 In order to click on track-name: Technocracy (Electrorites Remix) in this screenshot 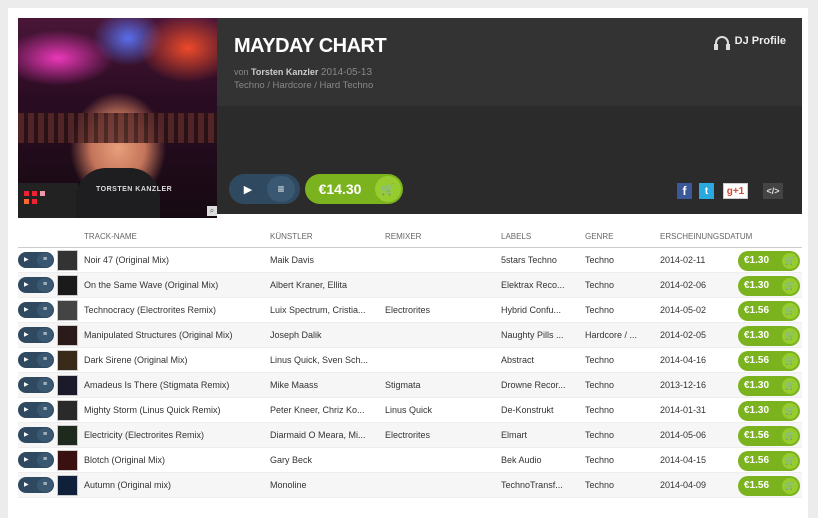, I will do `click(174, 310)`.